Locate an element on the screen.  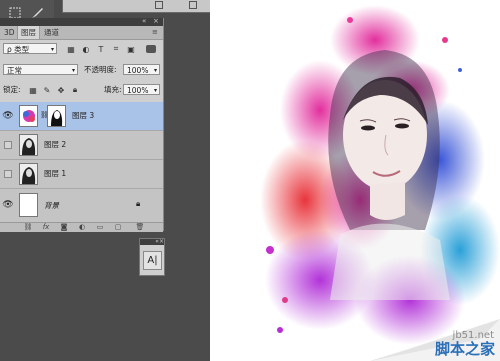
close-icon: × is located at coordinates (156, 21).